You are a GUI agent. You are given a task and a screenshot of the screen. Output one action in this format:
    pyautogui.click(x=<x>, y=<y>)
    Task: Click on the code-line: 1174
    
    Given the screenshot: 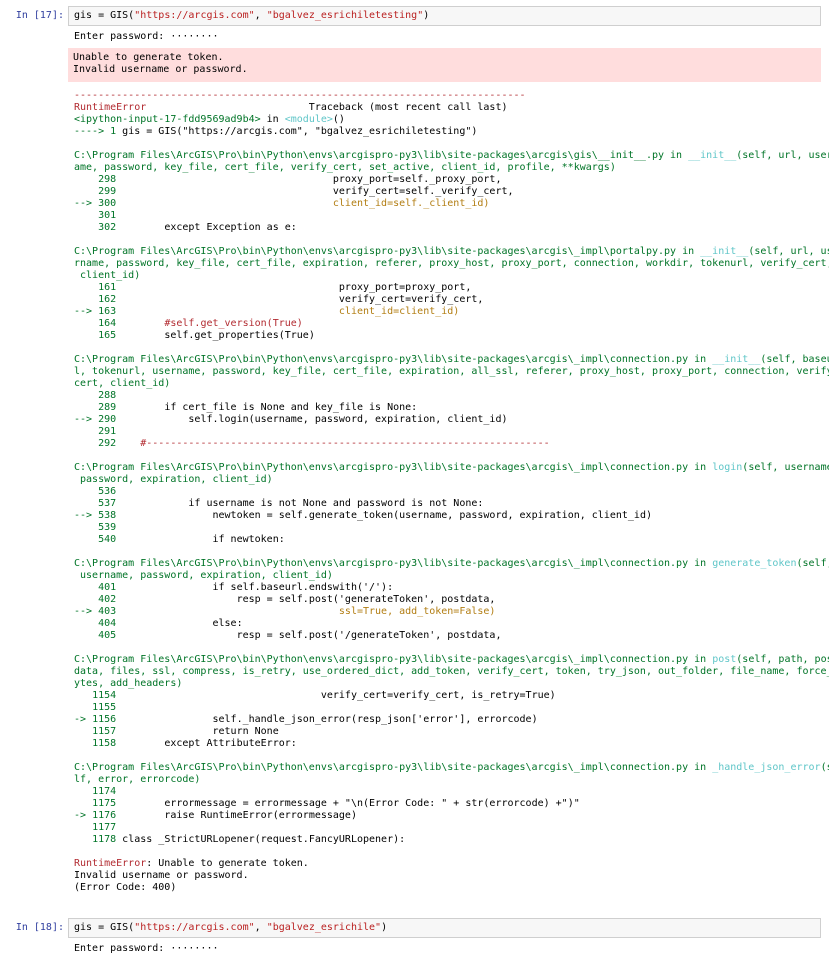 What is the action you would take?
    pyautogui.click(x=446, y=792)
    